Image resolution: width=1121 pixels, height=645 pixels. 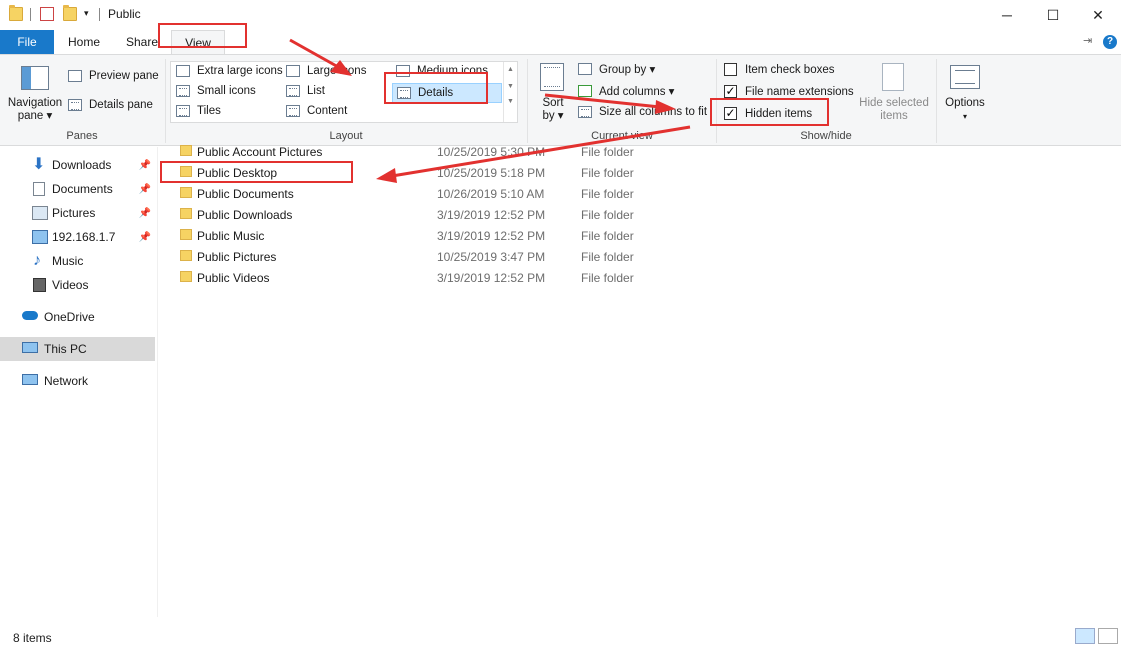 What do you see at coordinates (327, 111) in the screenshot?
I see `layout-label: Content` at bounding box center [327, 111].